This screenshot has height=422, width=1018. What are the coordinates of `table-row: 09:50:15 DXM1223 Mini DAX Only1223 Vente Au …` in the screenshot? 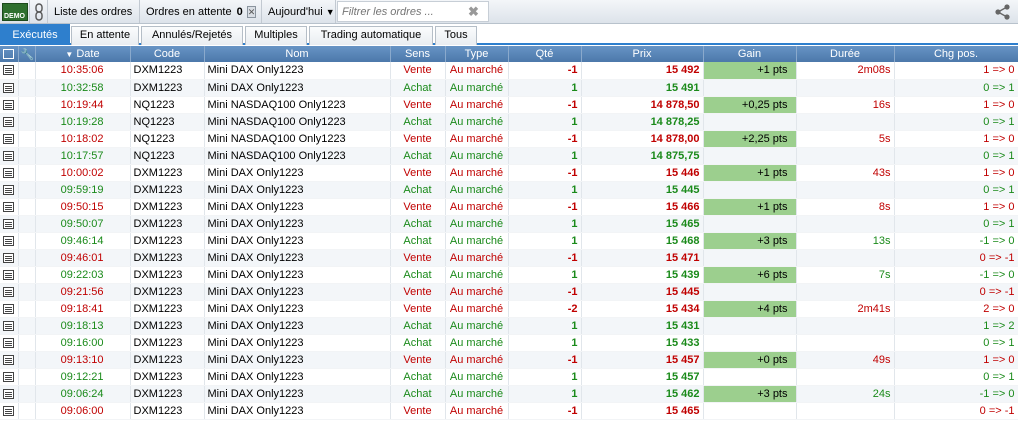 It's located at (509, 207).